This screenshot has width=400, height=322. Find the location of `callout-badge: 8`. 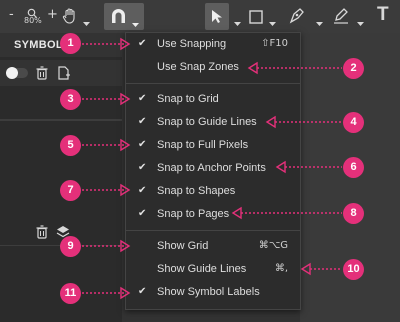

callout-badge: 8 is located at coordinates (353, 213).